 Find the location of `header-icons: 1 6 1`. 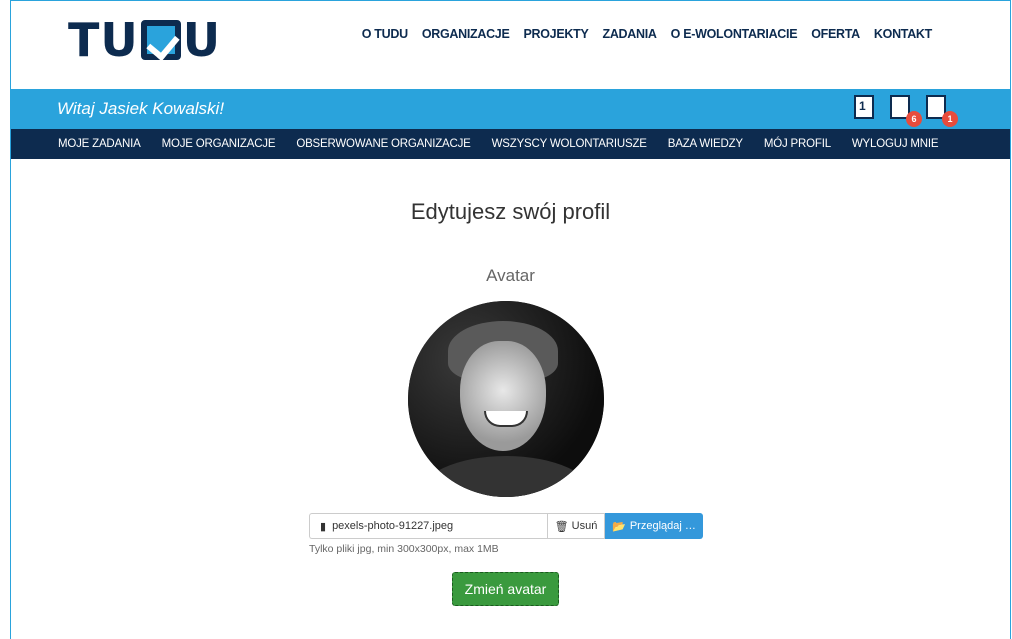

header-icons: 1 6 1 is located at coordinates (905, 111).